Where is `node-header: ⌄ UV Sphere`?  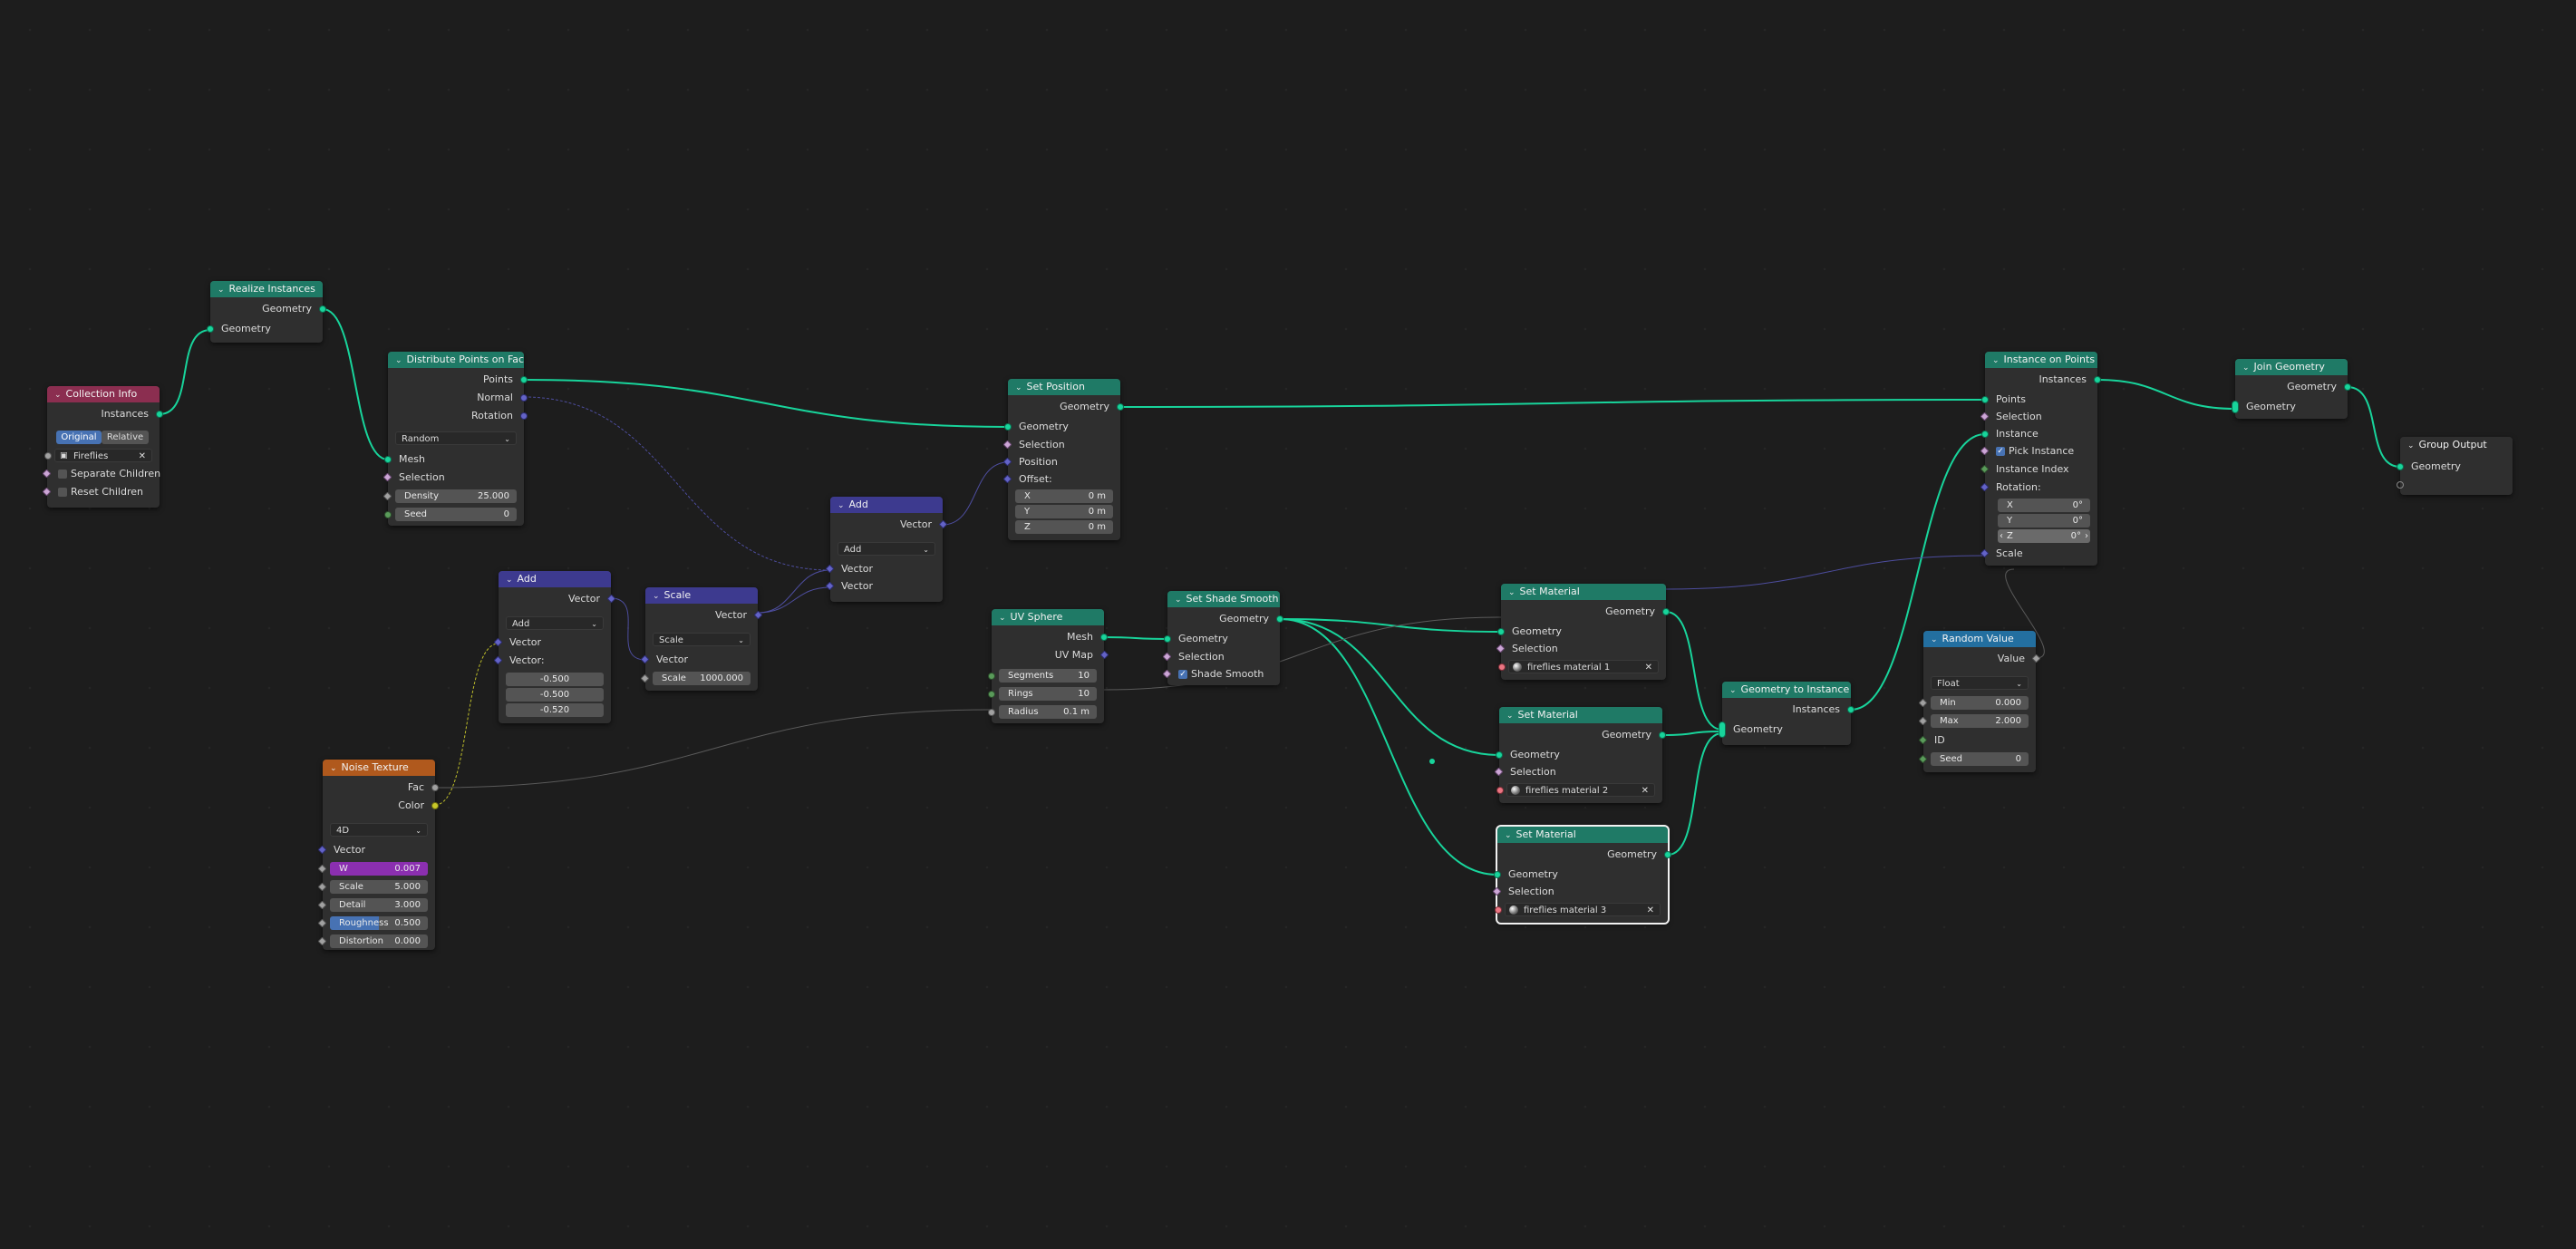
node-header: ⌄ UV Sphere is located at coordinates (1048, 617).